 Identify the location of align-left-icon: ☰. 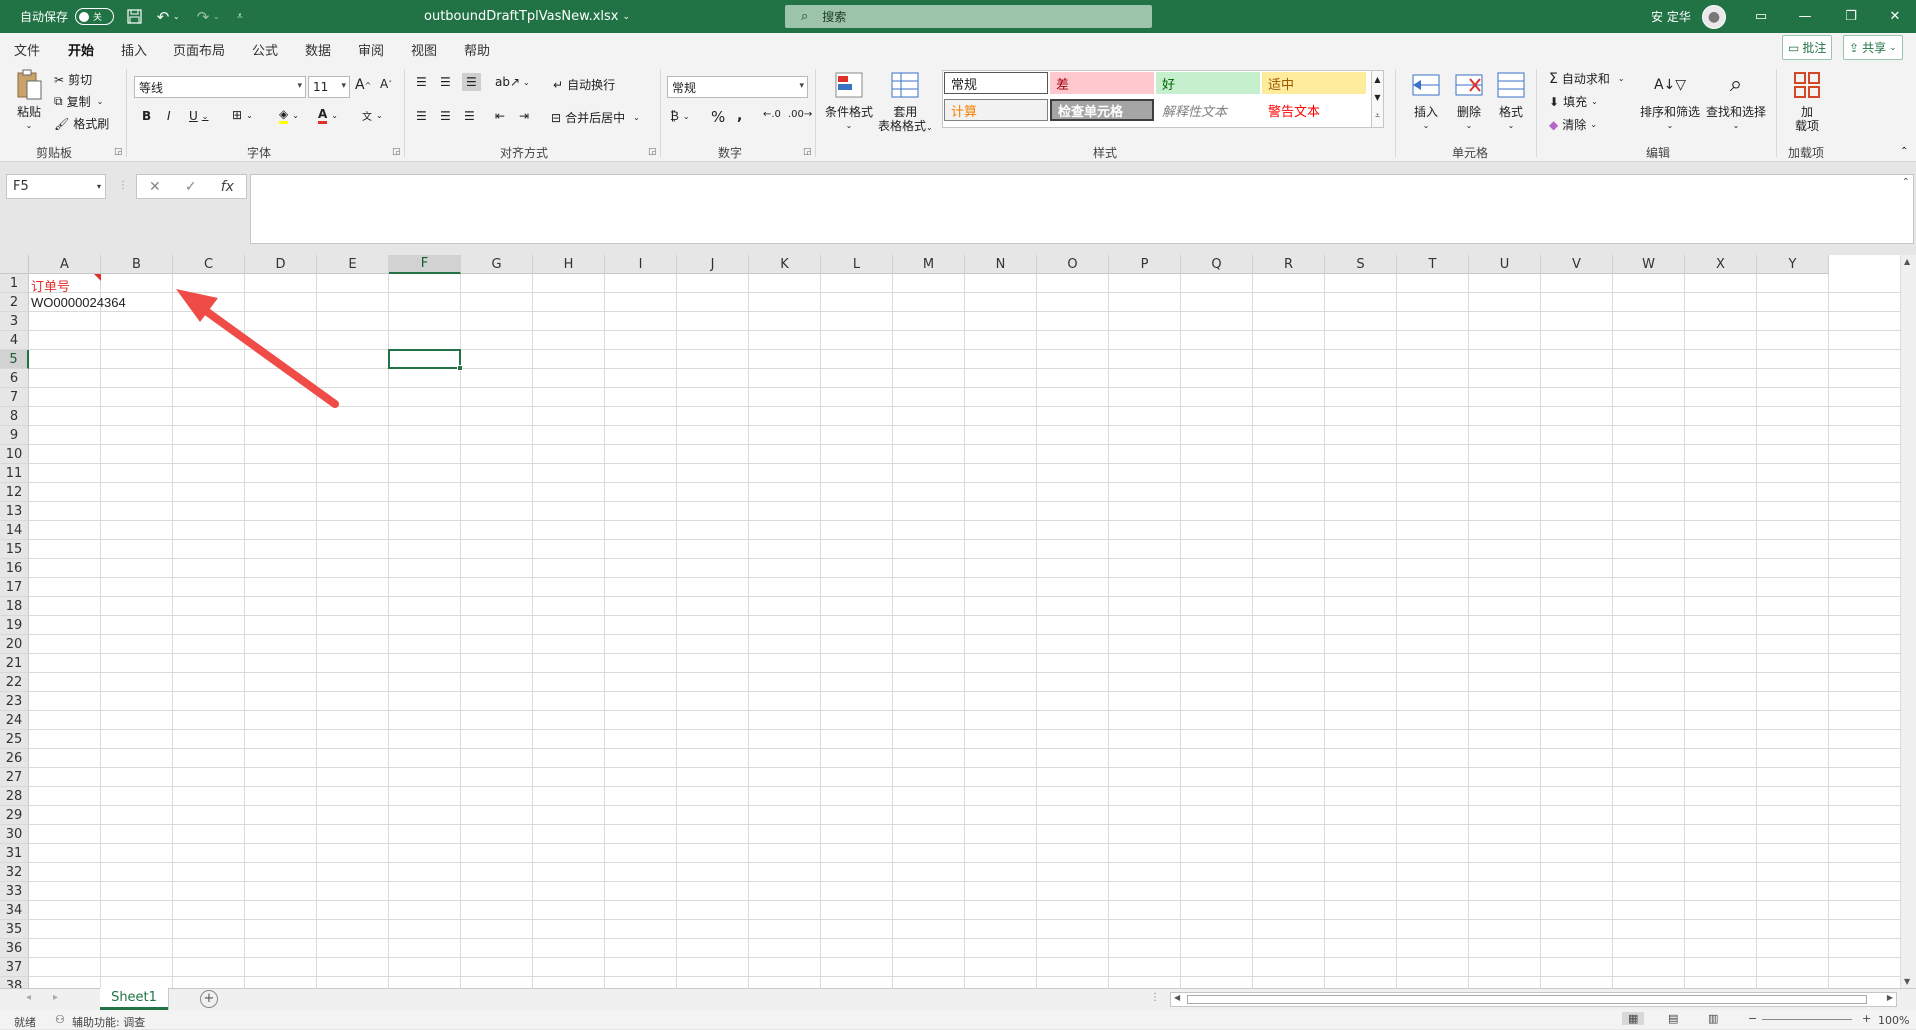
(421, 116).